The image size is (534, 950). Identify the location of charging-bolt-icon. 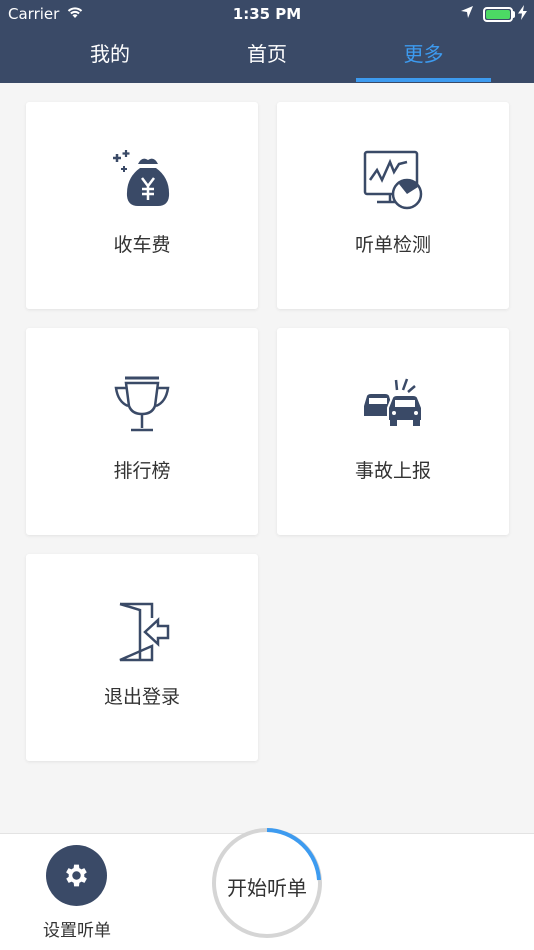
(522, 14).